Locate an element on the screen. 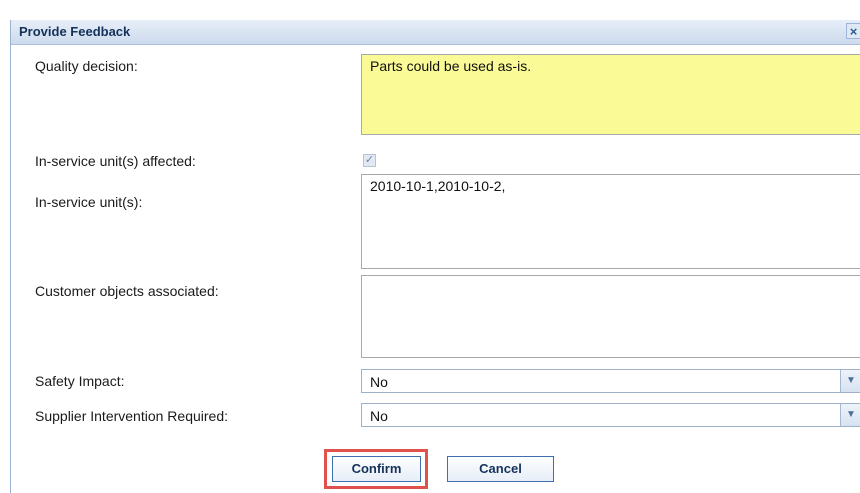  dialog-titlebar: Provide Feedback × is located at coordinates (435, 32).